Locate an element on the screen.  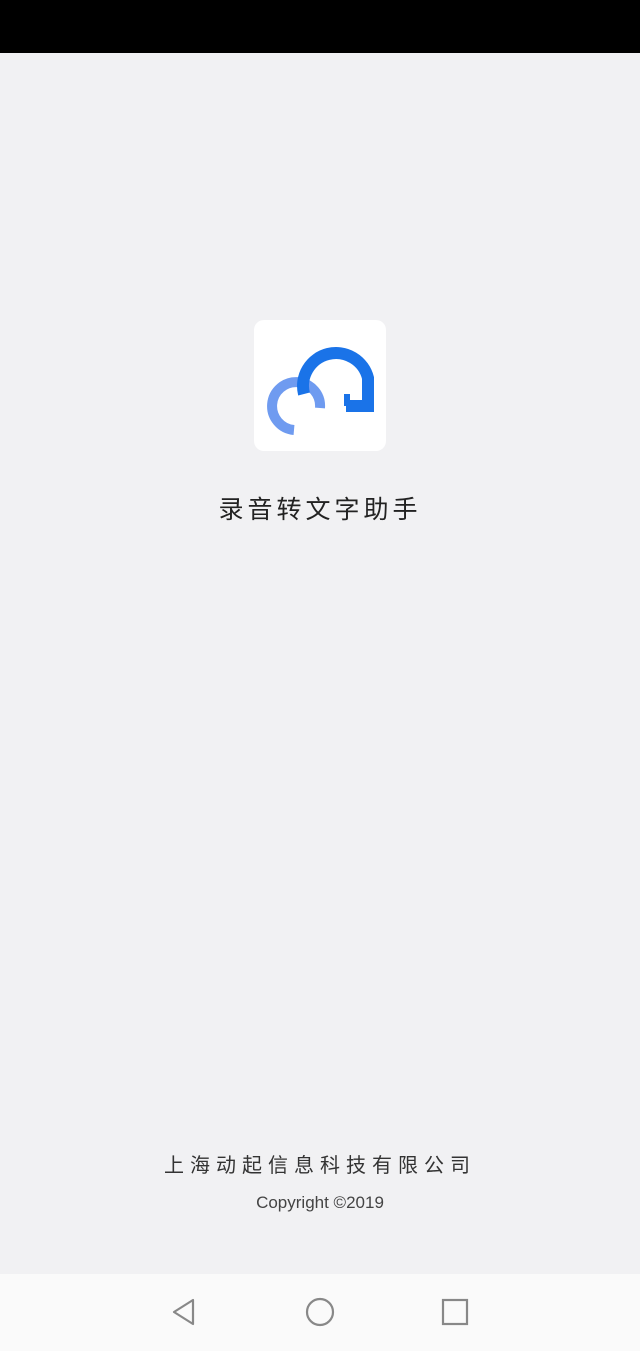
recent-apps-button is located at coordinates (455, 1312).